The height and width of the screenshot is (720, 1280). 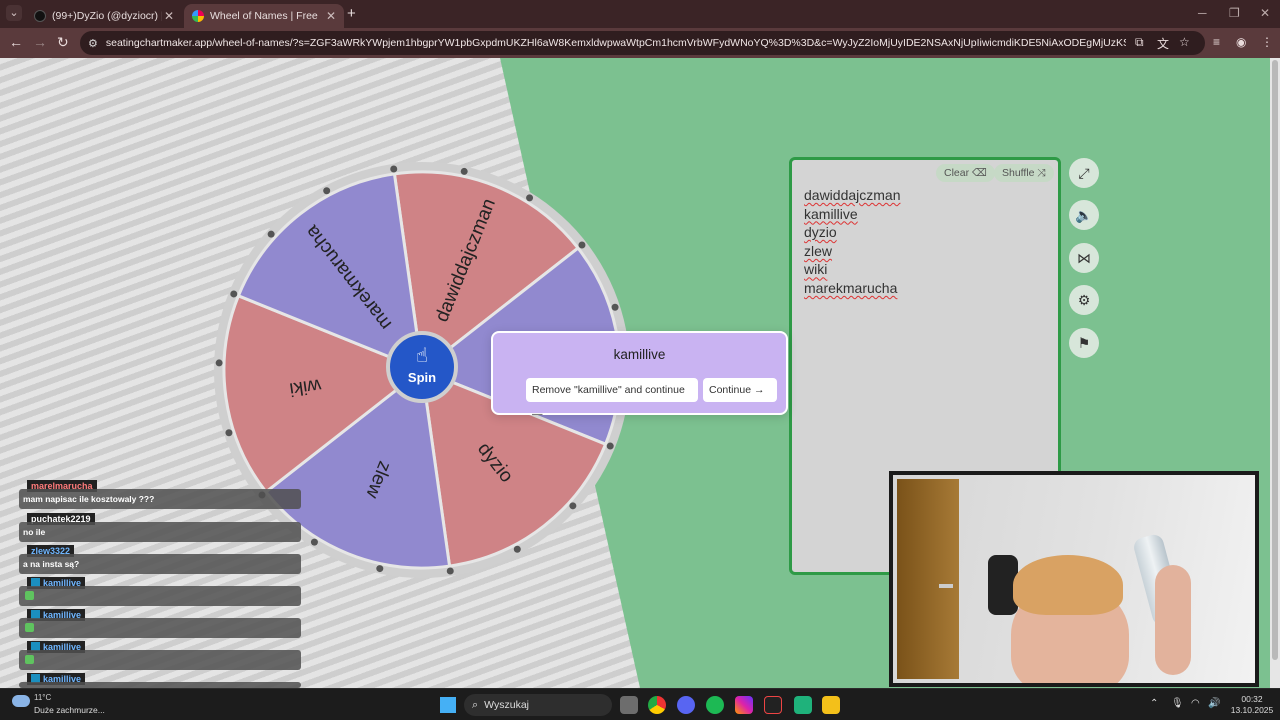 What do you see at coordinates (629, 705) in the screenshot?
I see `task-view-icon` at bounding box center [629, 705].